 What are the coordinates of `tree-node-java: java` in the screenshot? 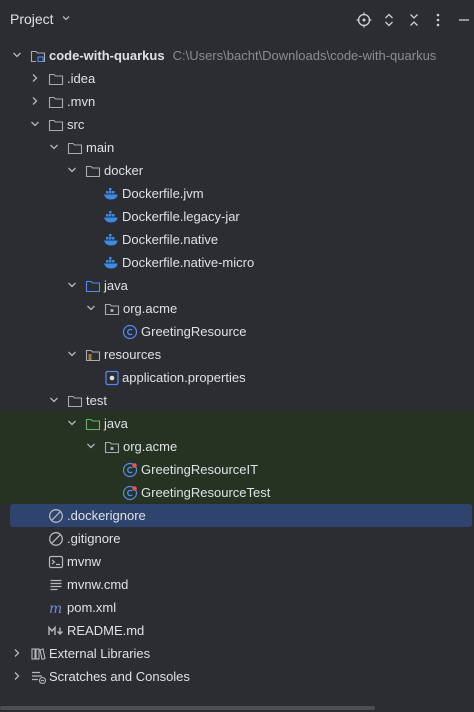 It's located at (237, 285).